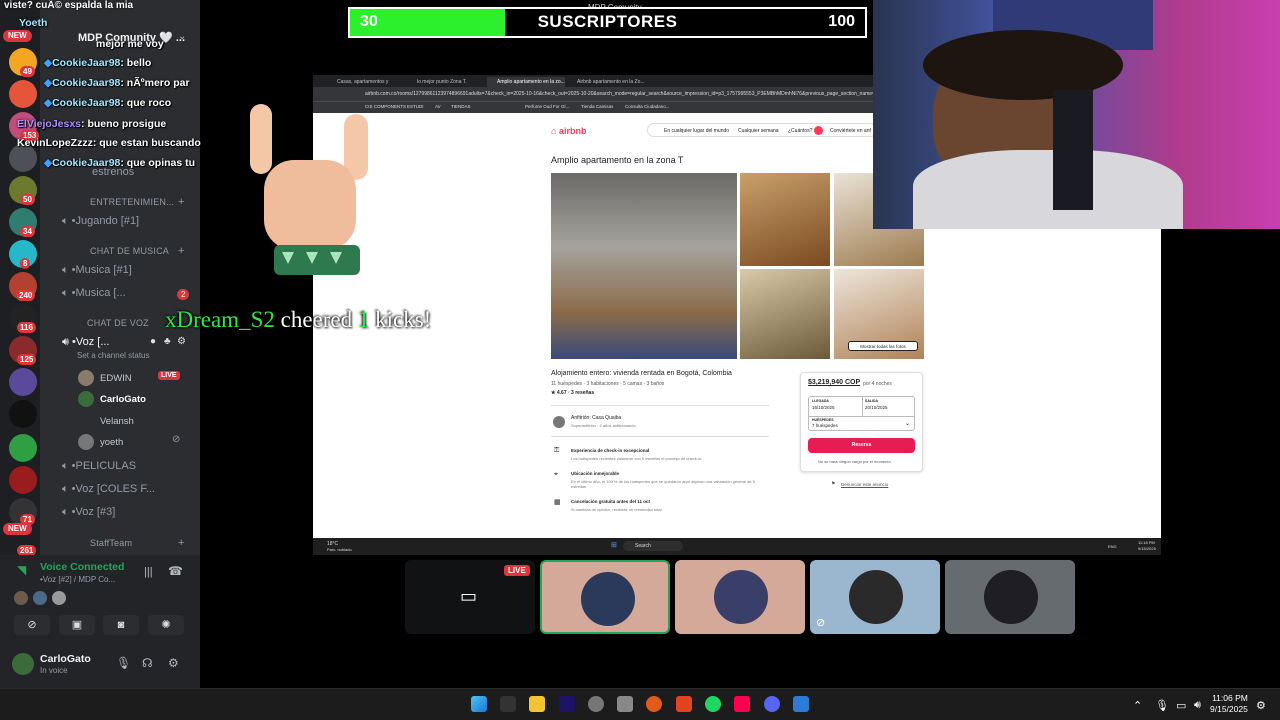 This screenshot has width=1280, height=720. What do you see at coordinates (1137, 705) in the screenshot?
I see `chevron-up-icon: ⌃` at bounding box center [1137, 705].